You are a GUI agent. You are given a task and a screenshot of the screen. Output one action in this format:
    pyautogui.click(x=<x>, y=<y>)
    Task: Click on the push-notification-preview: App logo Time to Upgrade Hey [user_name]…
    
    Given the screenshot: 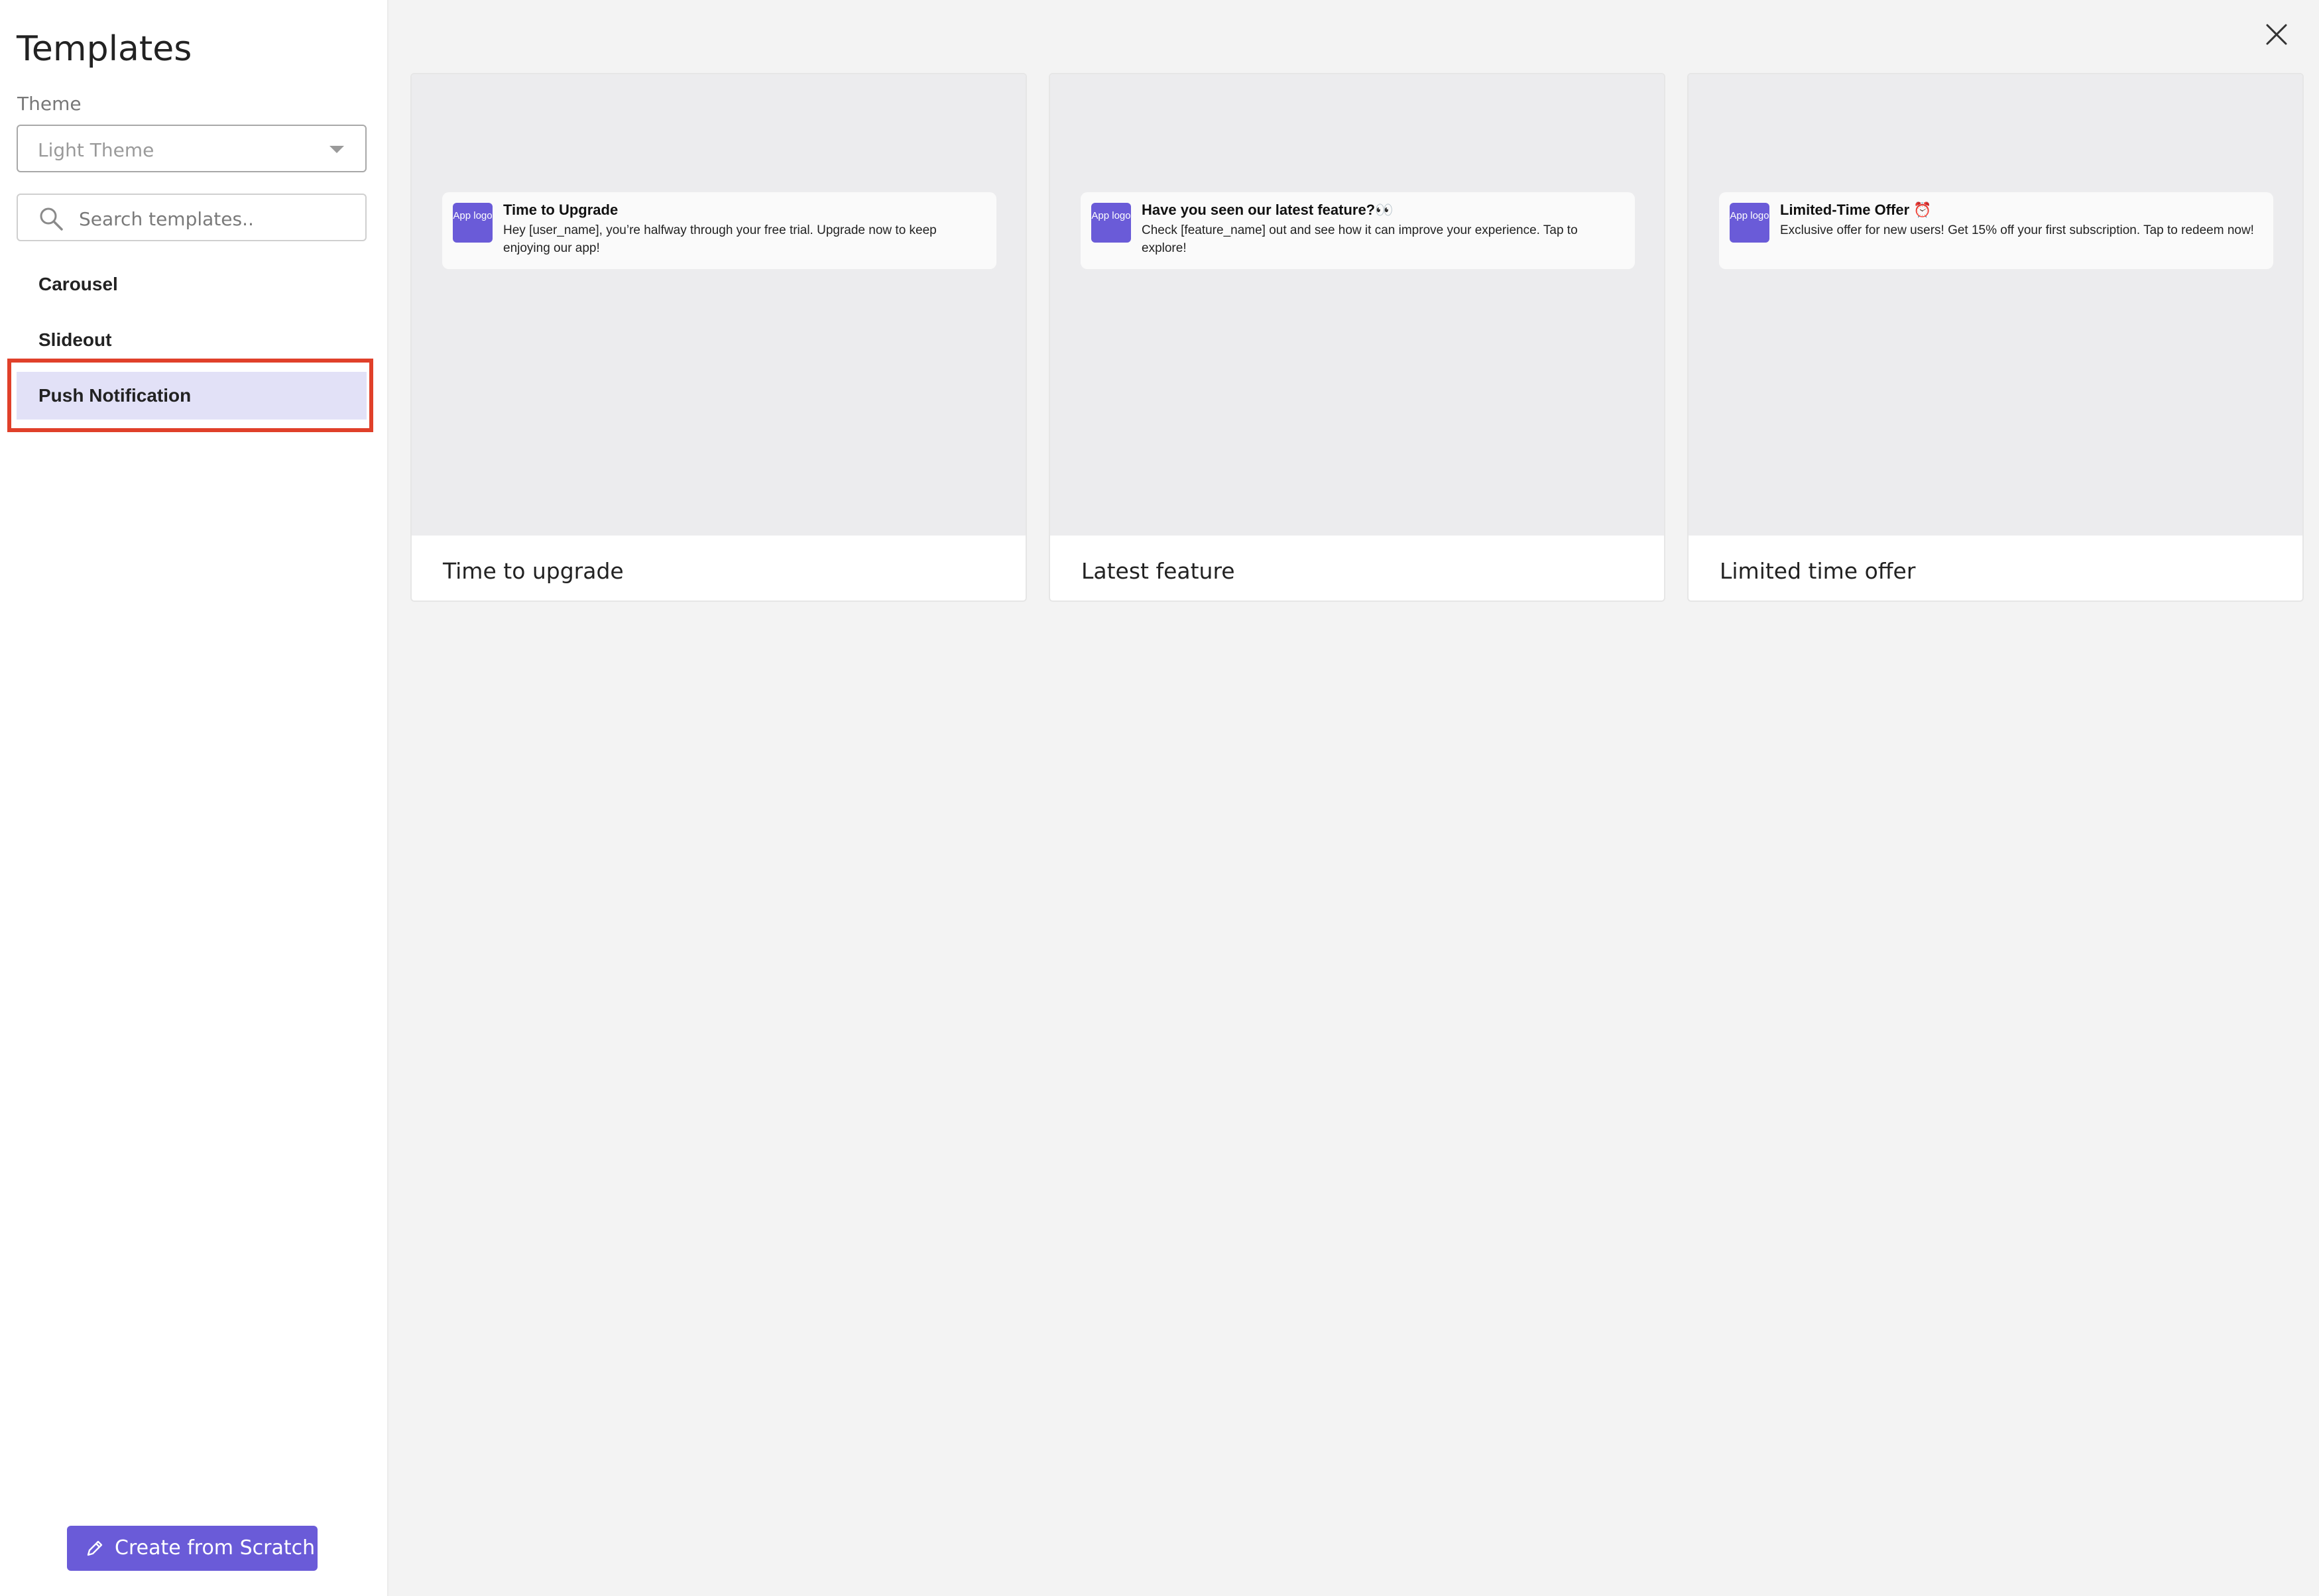 What is the action you would take?
    pyautogui.click(x=719, y=230)
    